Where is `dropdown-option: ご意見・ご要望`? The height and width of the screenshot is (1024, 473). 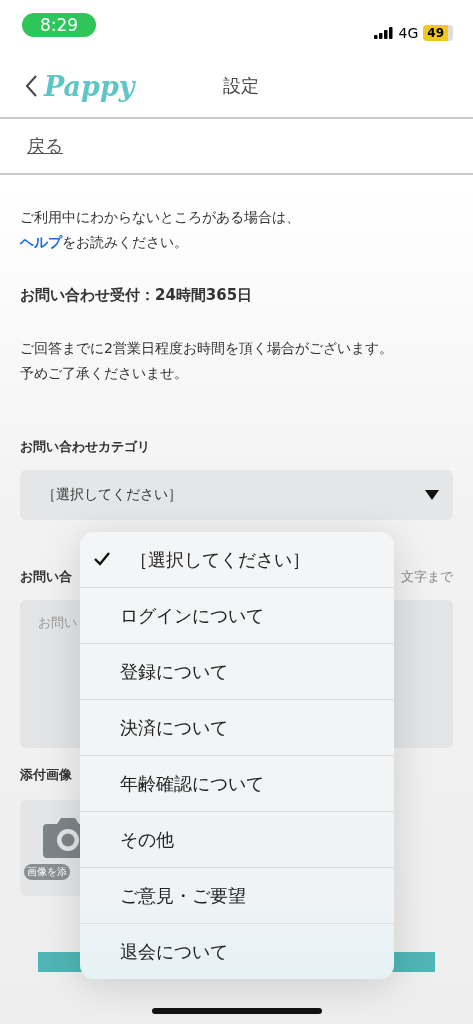
dropdown-option: ご意見・ご要望 is located at coordinates (237, 895).